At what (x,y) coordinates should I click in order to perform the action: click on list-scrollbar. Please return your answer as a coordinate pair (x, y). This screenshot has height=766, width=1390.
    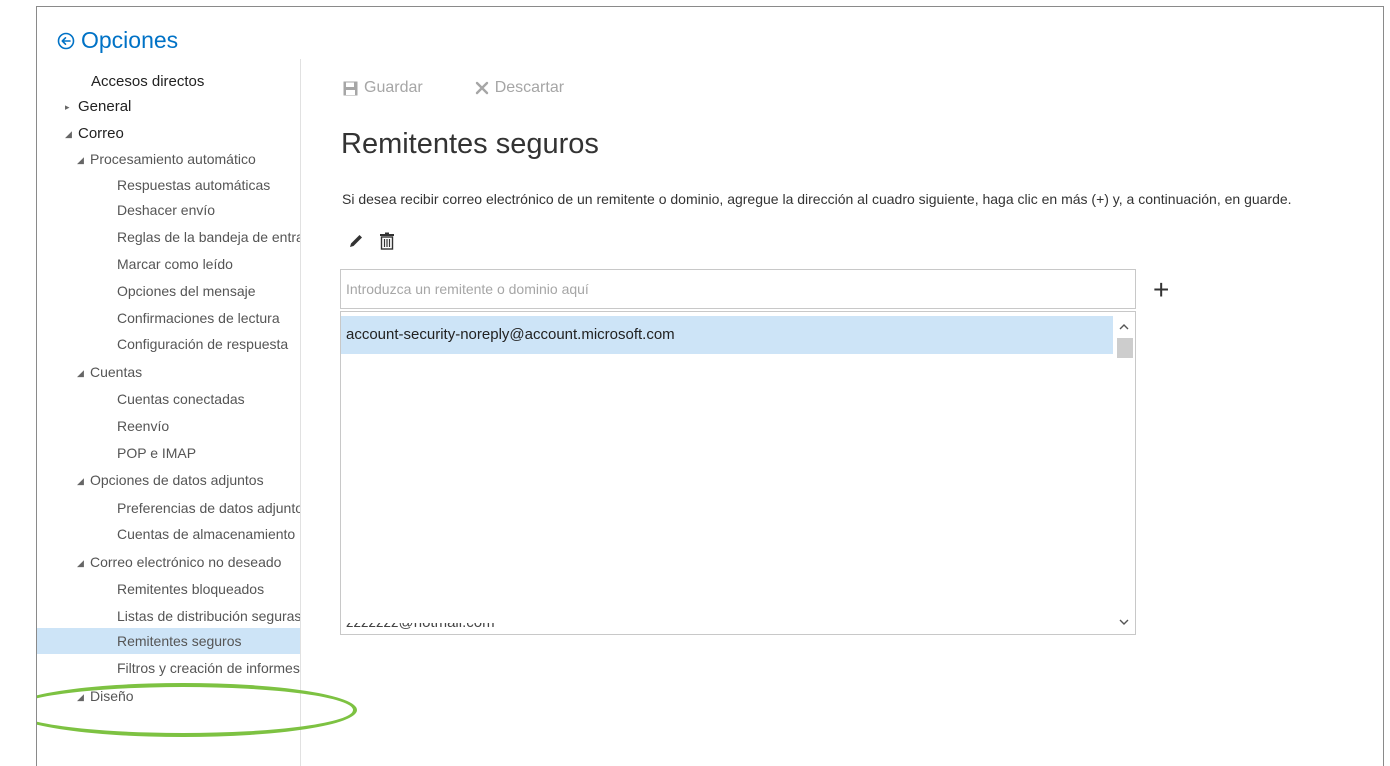
    Looking at the image, I should click on (1124, 473).